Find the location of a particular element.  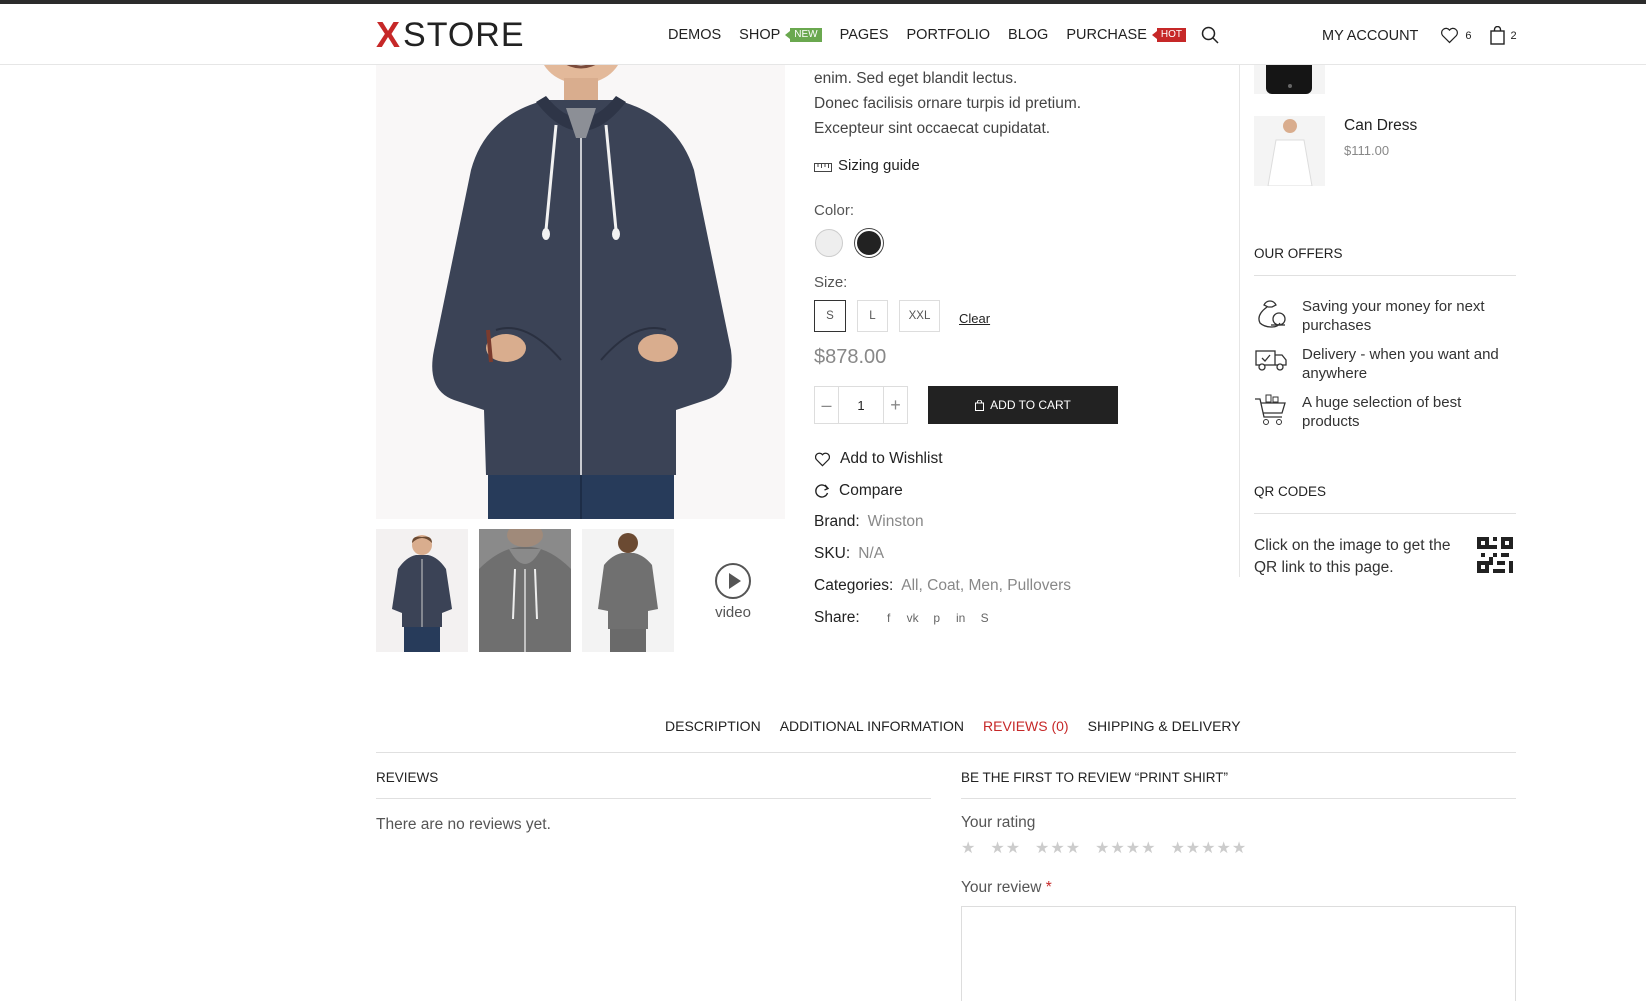

size-option-l: L is located at coordinates (872, 316).